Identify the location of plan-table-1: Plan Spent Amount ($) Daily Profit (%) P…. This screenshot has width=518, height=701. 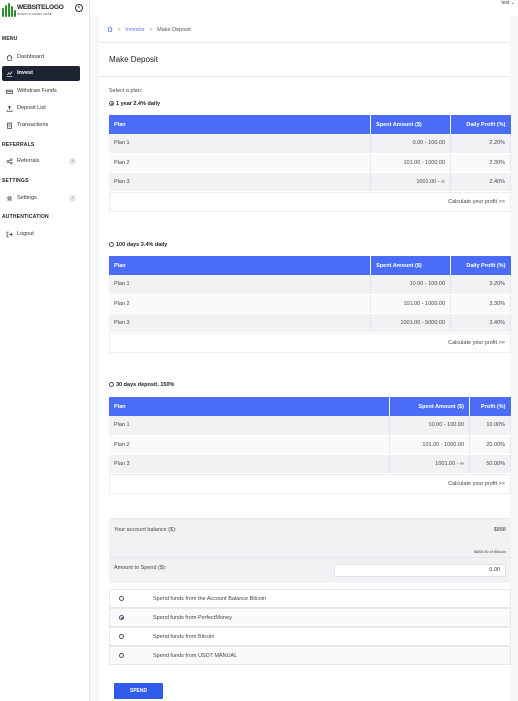
(310, 153).